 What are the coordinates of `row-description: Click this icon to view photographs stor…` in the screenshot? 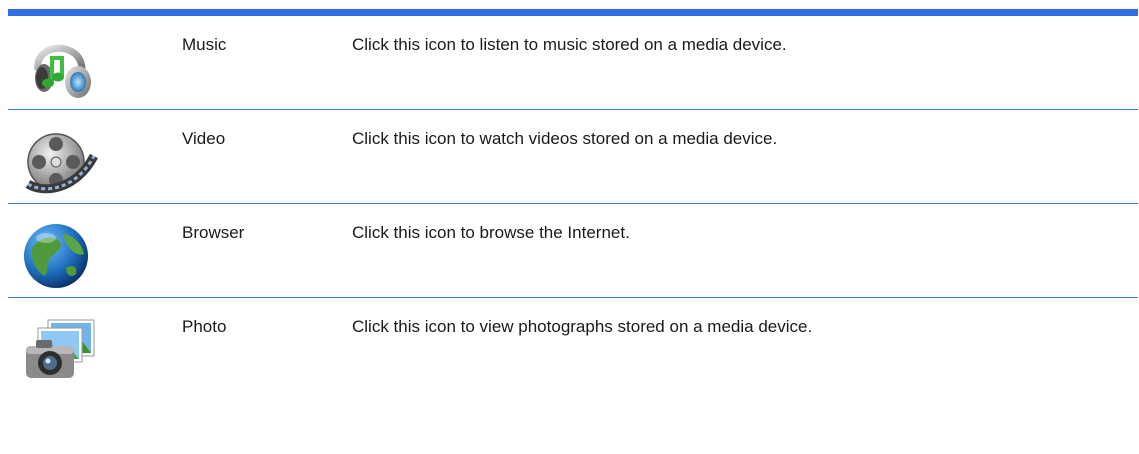 It's located at (582, 326).